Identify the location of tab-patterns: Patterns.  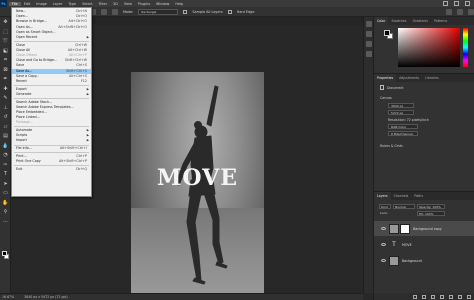
(440, 21).